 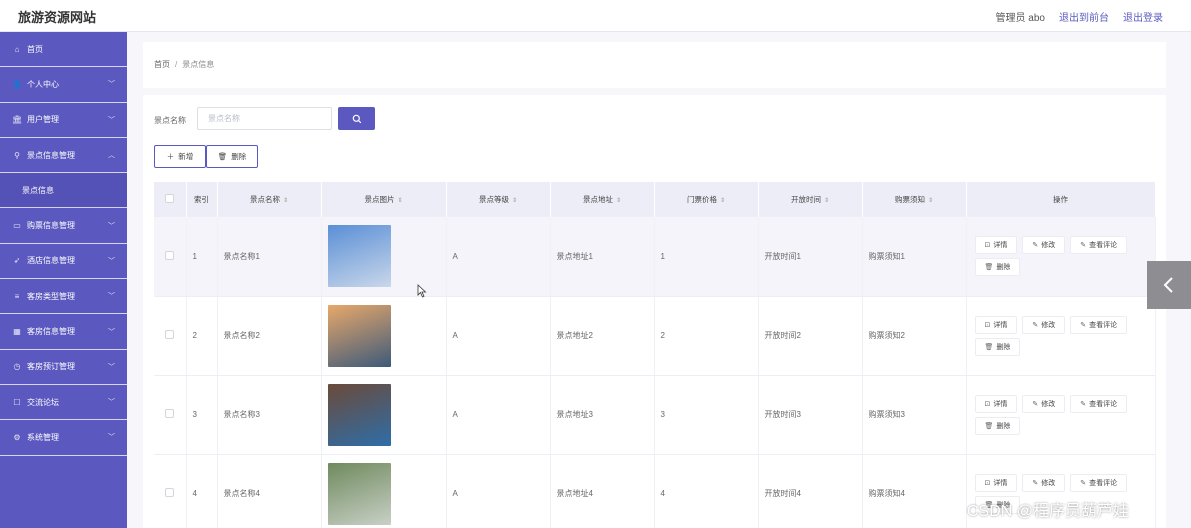 I want to click on edit-button-label: 修改, so click(x=1048, y=483).